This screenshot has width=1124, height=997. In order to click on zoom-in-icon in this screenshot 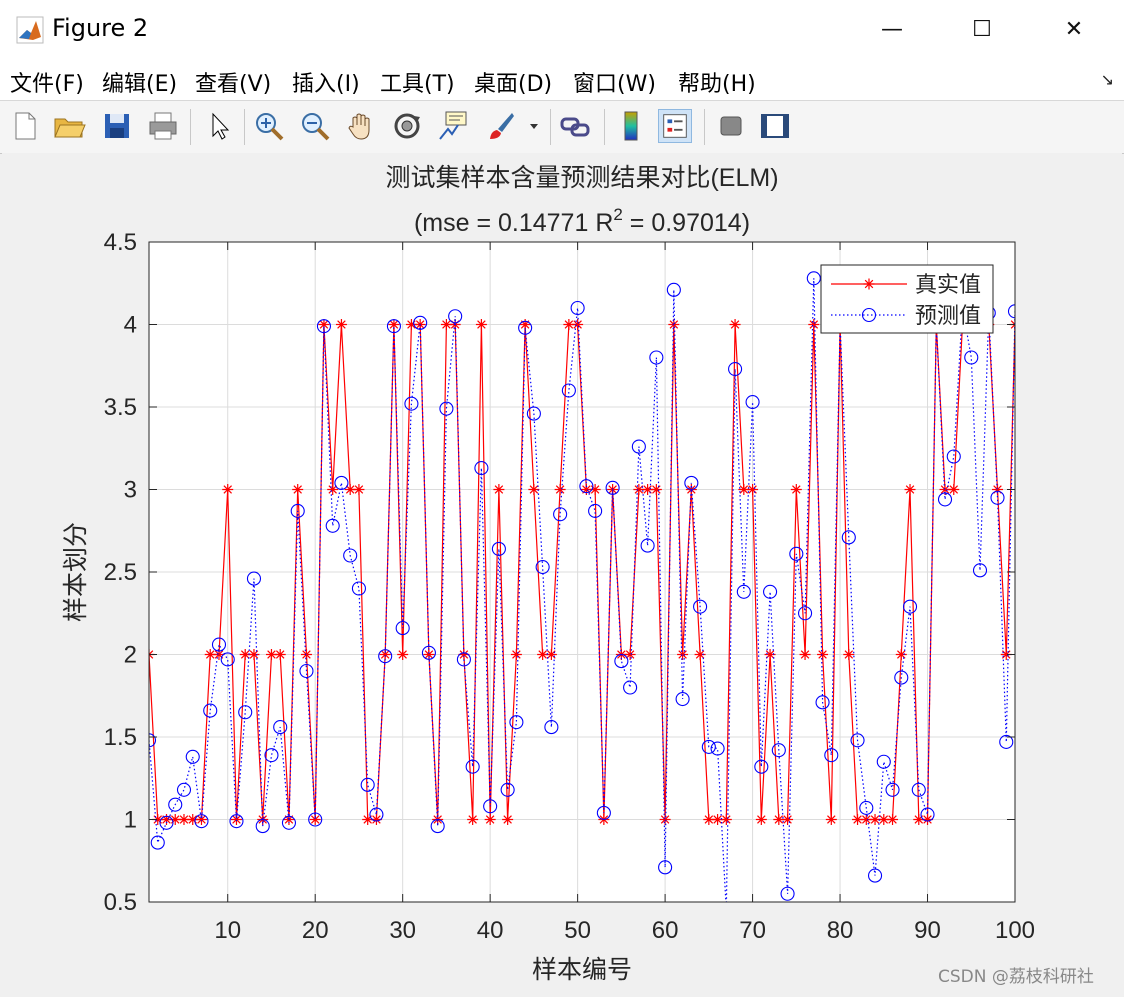, I will do `click(269, 126)`.